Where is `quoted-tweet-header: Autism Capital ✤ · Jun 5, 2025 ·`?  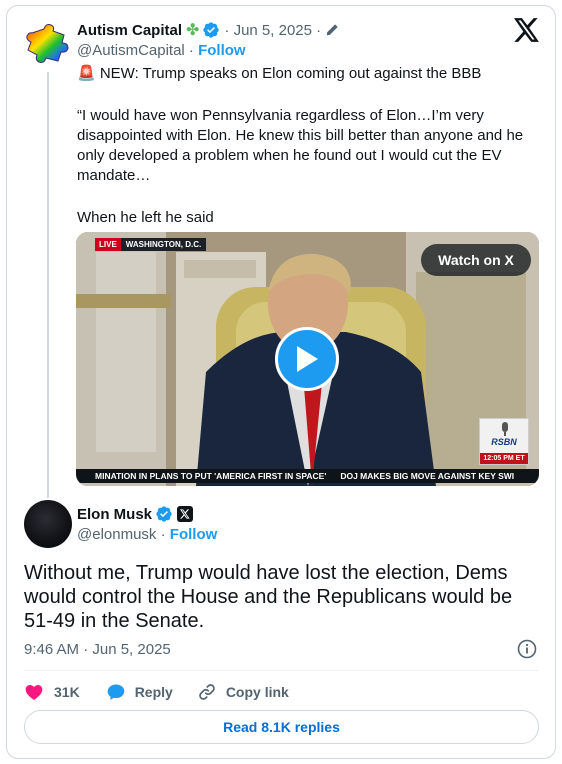
quoted-tweet-header: Autism Capital ✤ · Jun 5, 2025 · is located at coordinates (208, 30).